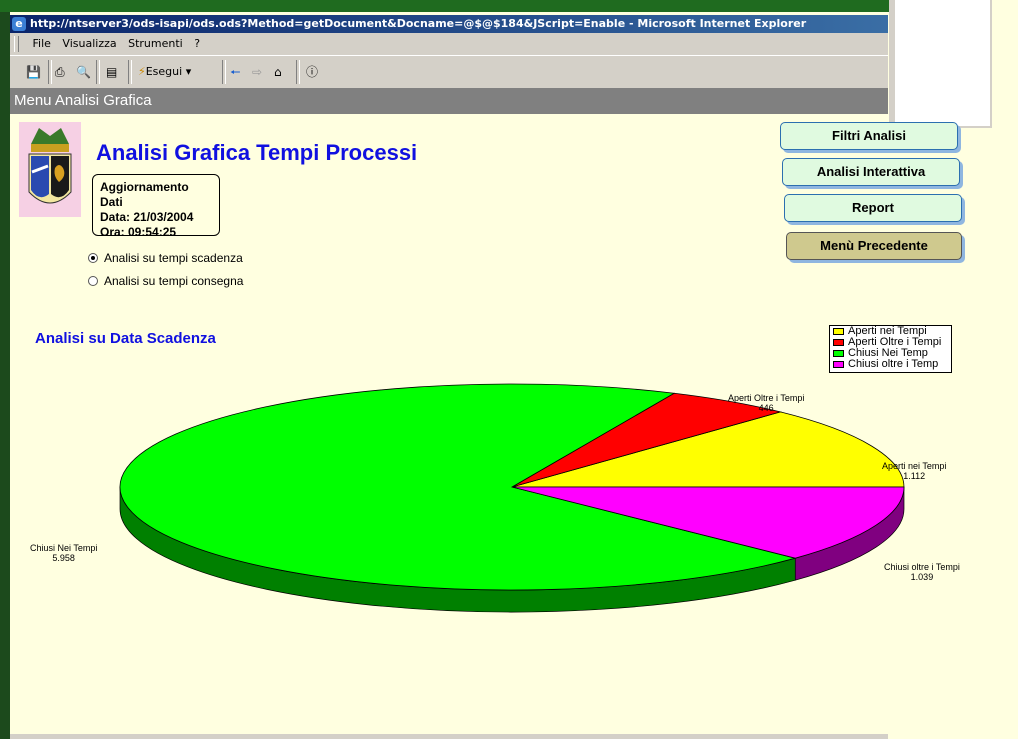 The image size is (1018, 739). I want to click on page-header: Menu Analisi Grafica, so click(449, 101).